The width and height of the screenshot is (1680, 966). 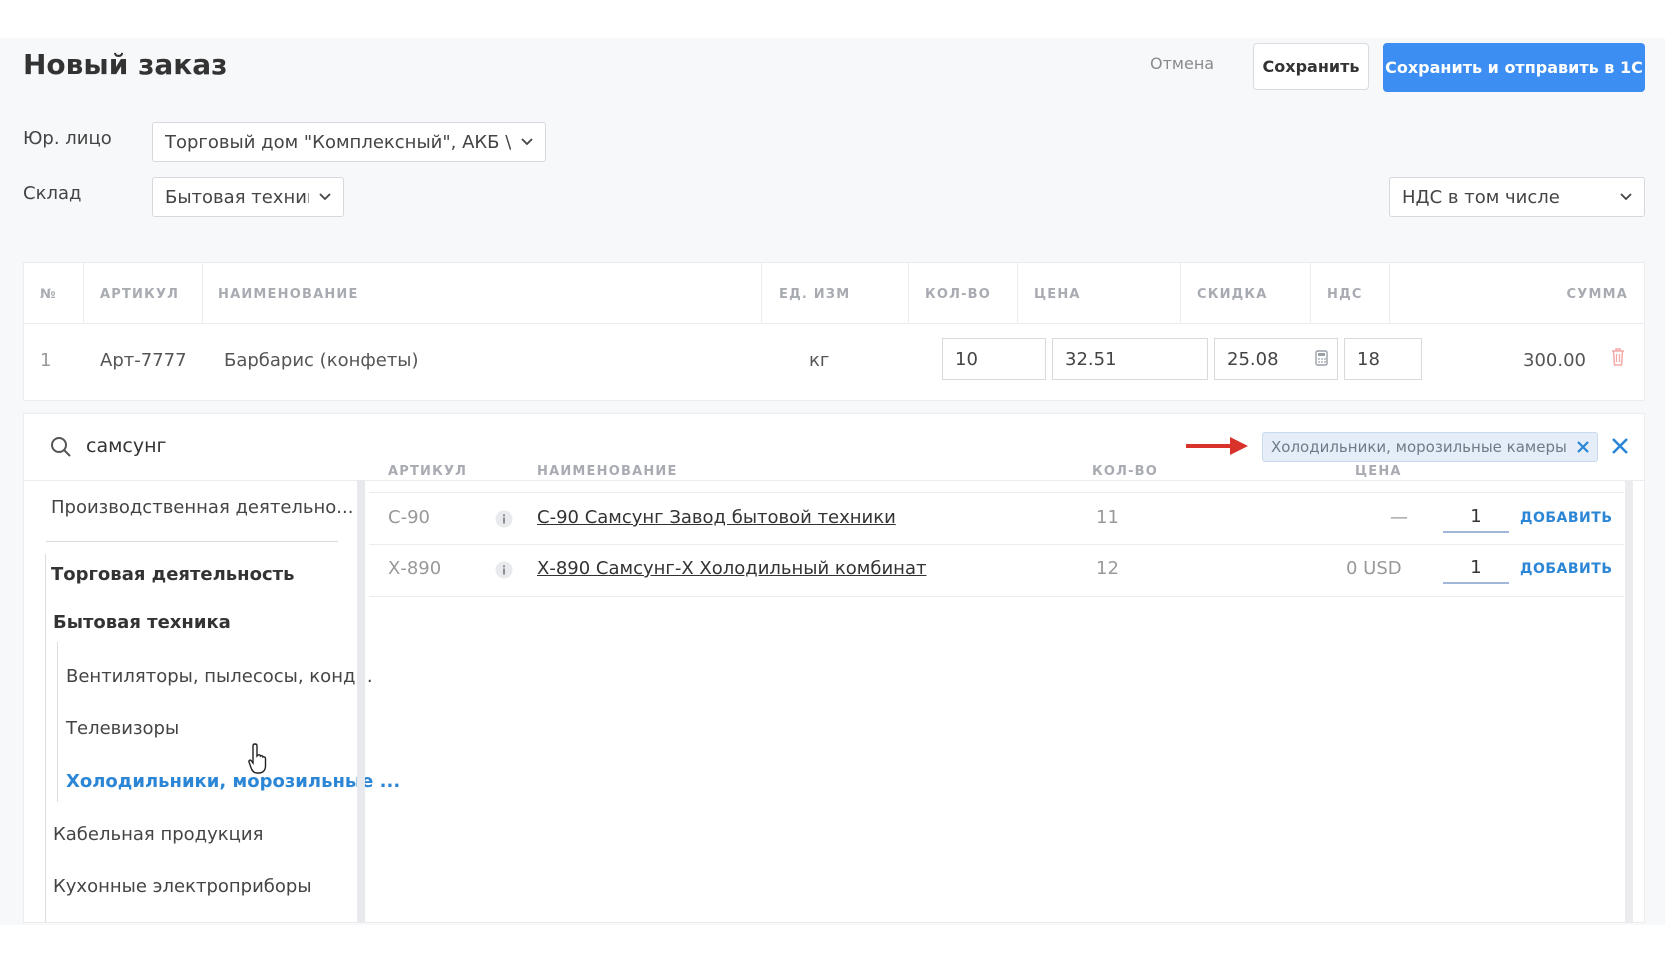 I want to click on row-sum: 300.00, so click(x=1554, y=360).